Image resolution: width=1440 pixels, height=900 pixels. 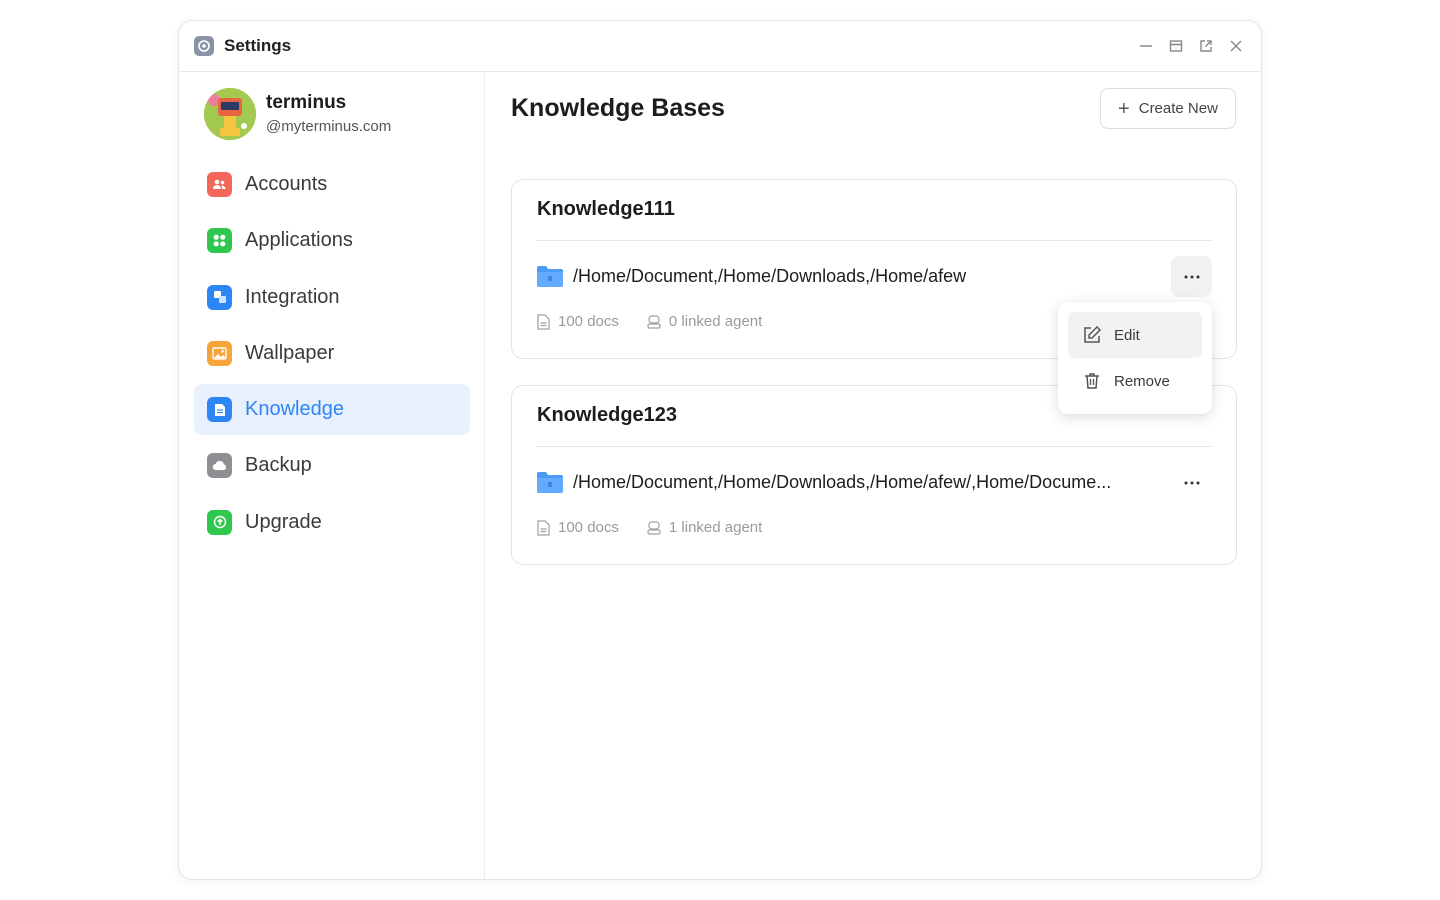 I want to click on titlebar: Settings, so click(x=720, y=46).